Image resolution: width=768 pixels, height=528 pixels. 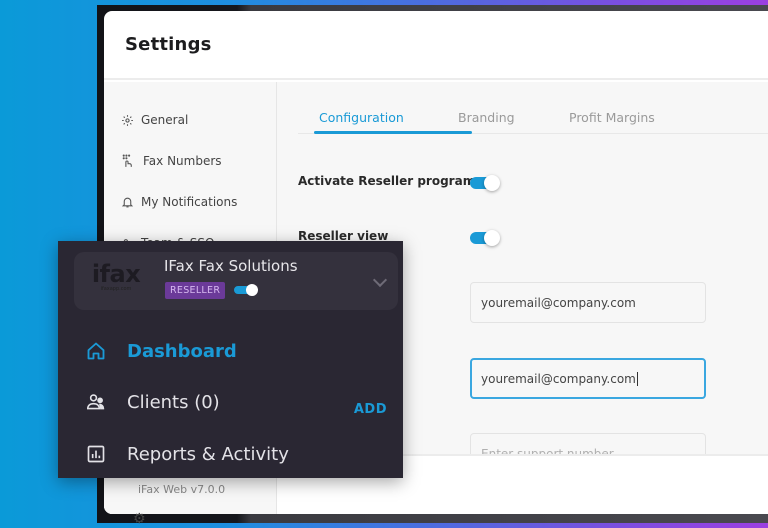 What do you see at coordinates (182, 161) in the screenshot?
I see `sidebar-item-label: Fax Numbers` at bounding box center [182, 161].